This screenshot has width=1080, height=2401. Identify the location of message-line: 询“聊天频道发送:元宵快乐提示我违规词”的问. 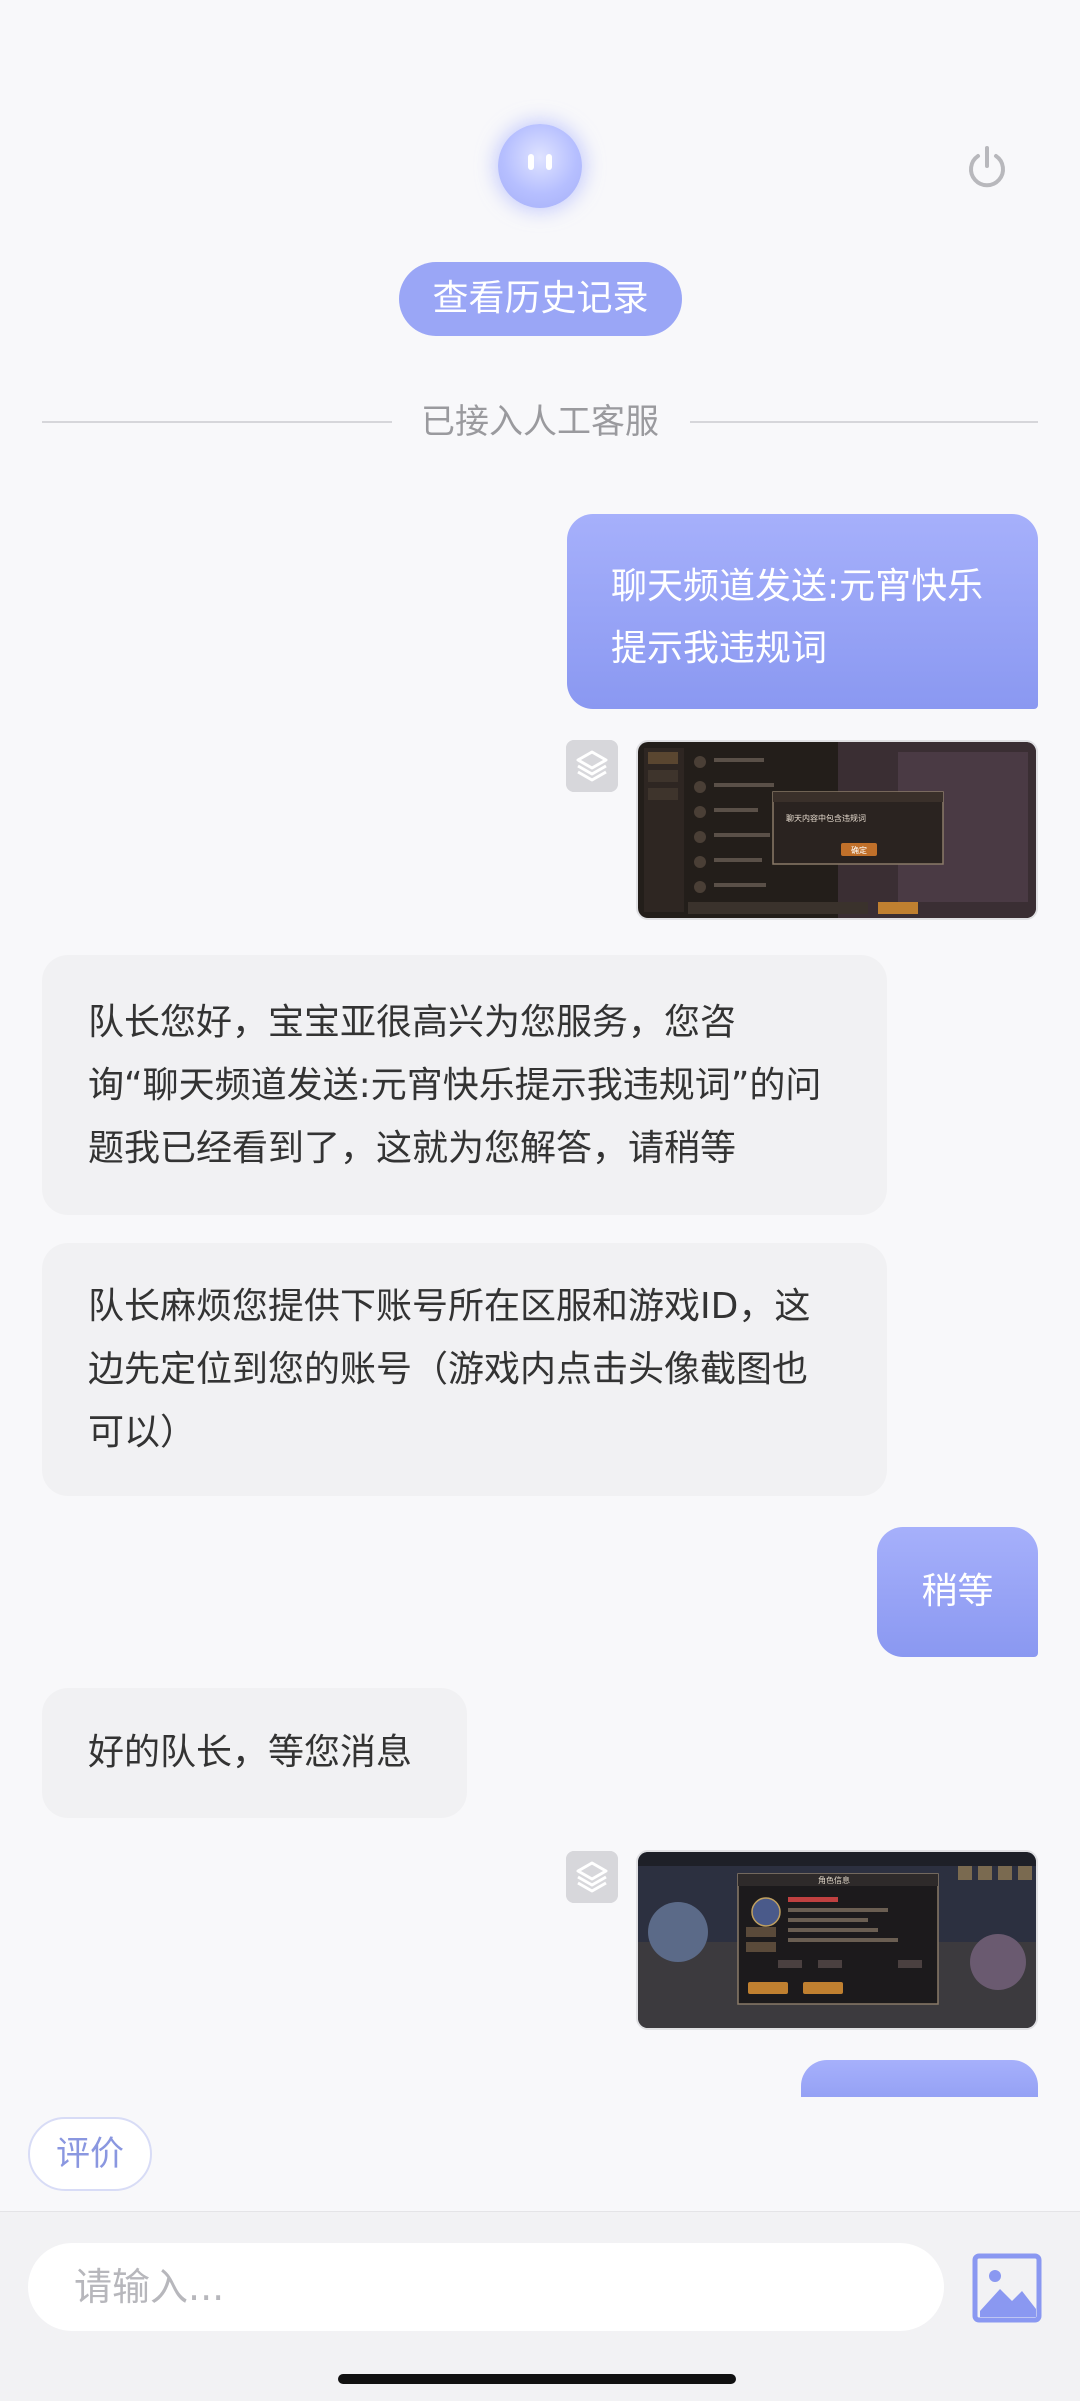
(455, 1085).